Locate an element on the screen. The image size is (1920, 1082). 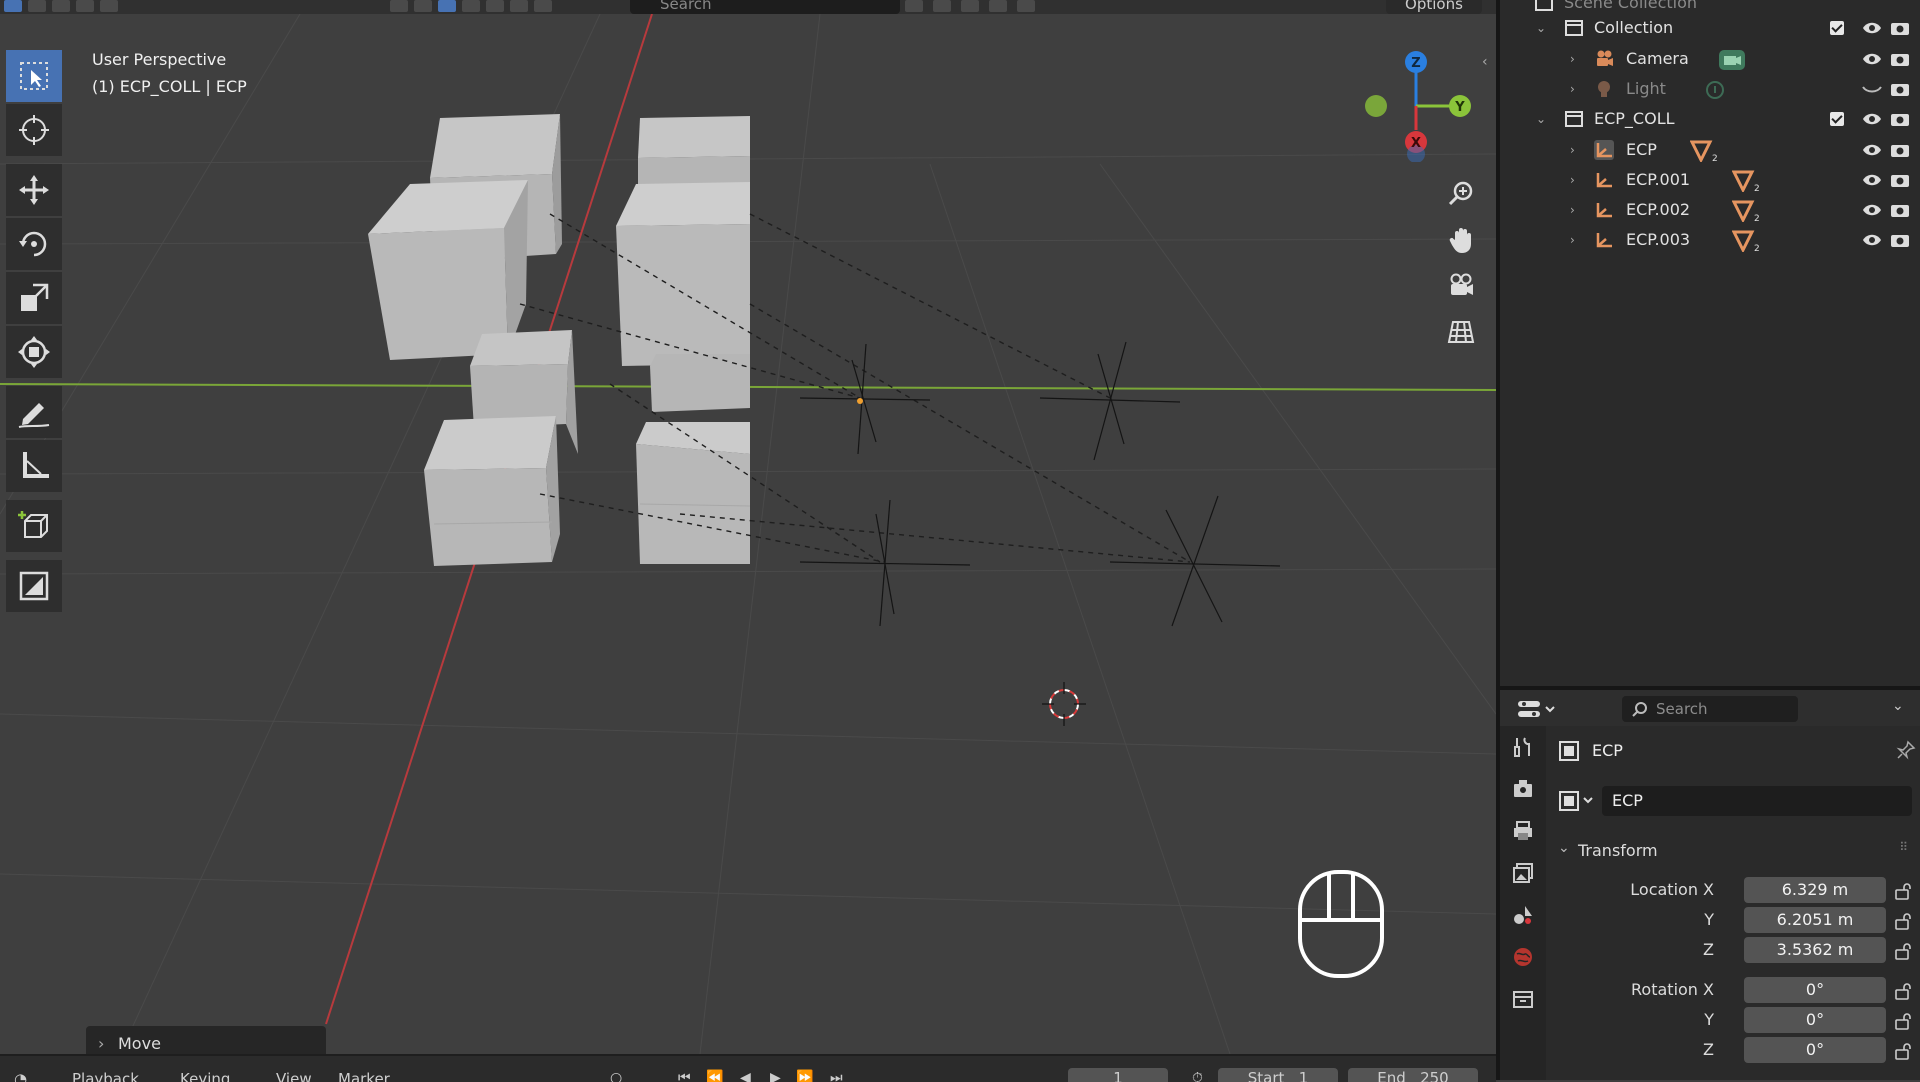
cube-group is located at coordinates (559, 340).